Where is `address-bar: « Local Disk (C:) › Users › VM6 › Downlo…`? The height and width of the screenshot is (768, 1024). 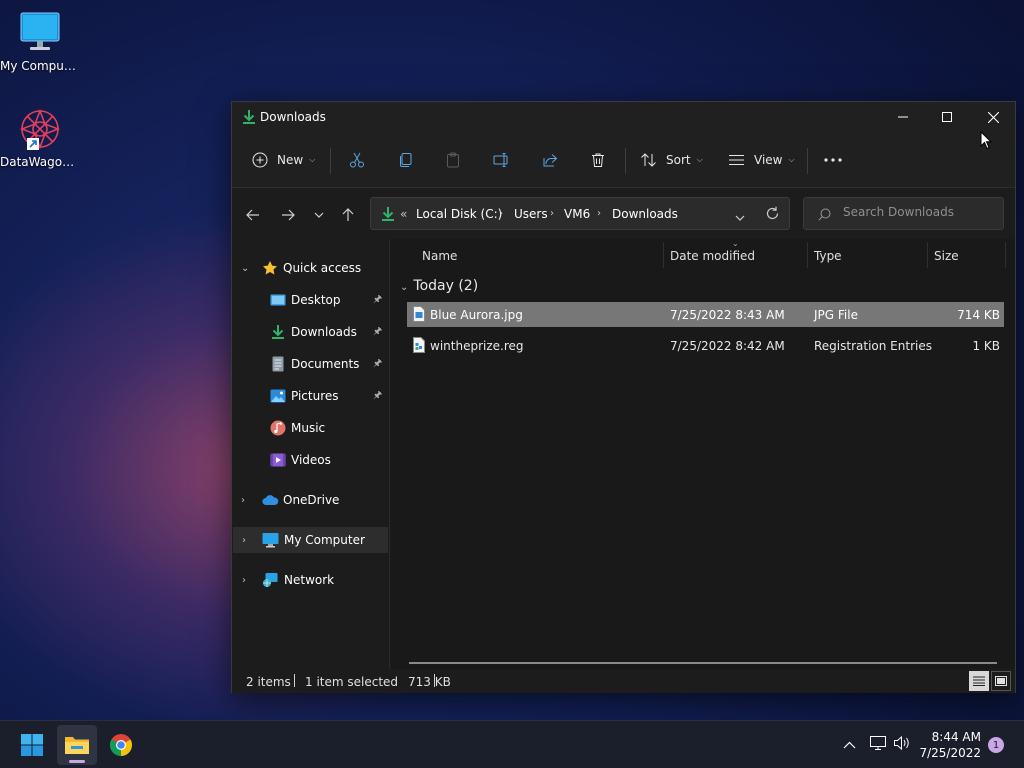 address-bar: « Local Disk (C:) › Users › VM6 › Downlo… is located at coordinates (580, 213).